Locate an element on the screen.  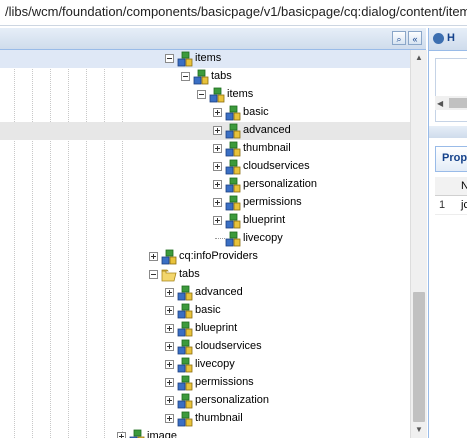
h-scroll-thumb is located at coordinates (458, 103).